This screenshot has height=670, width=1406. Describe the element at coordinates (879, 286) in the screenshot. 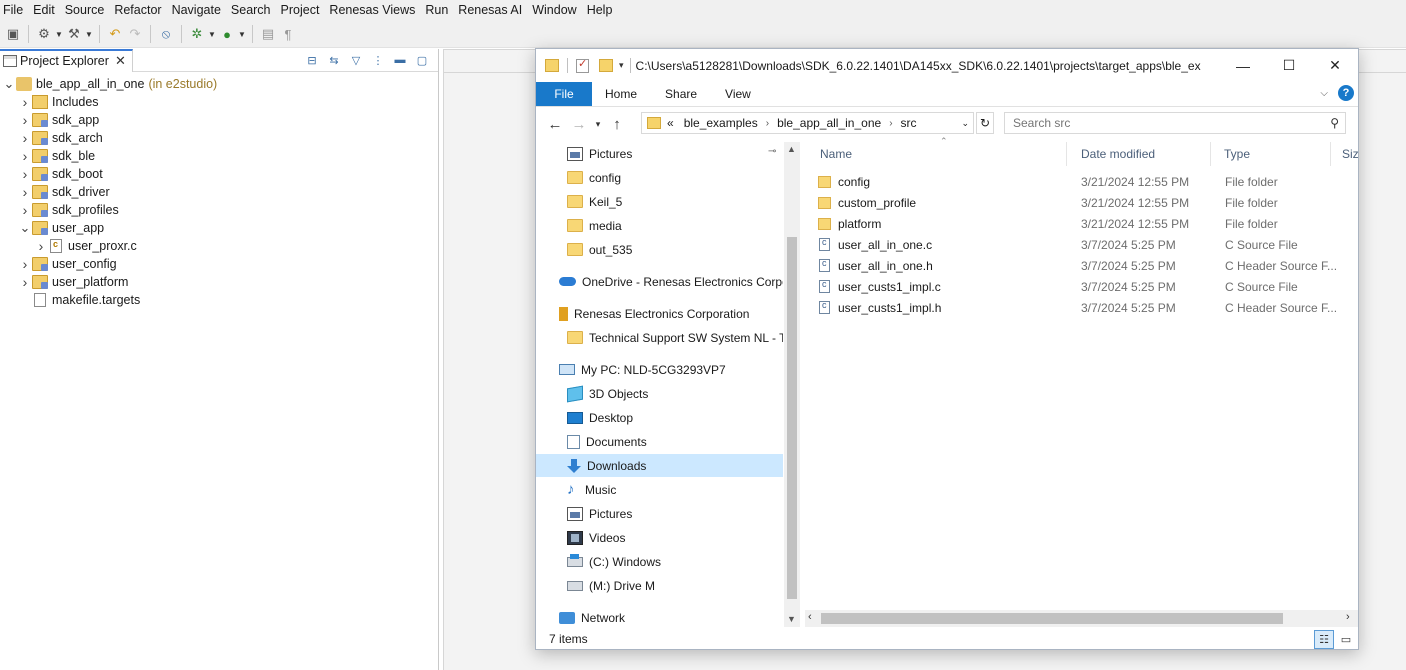

I see `file-row: user_custs1_impl.c` at that location.